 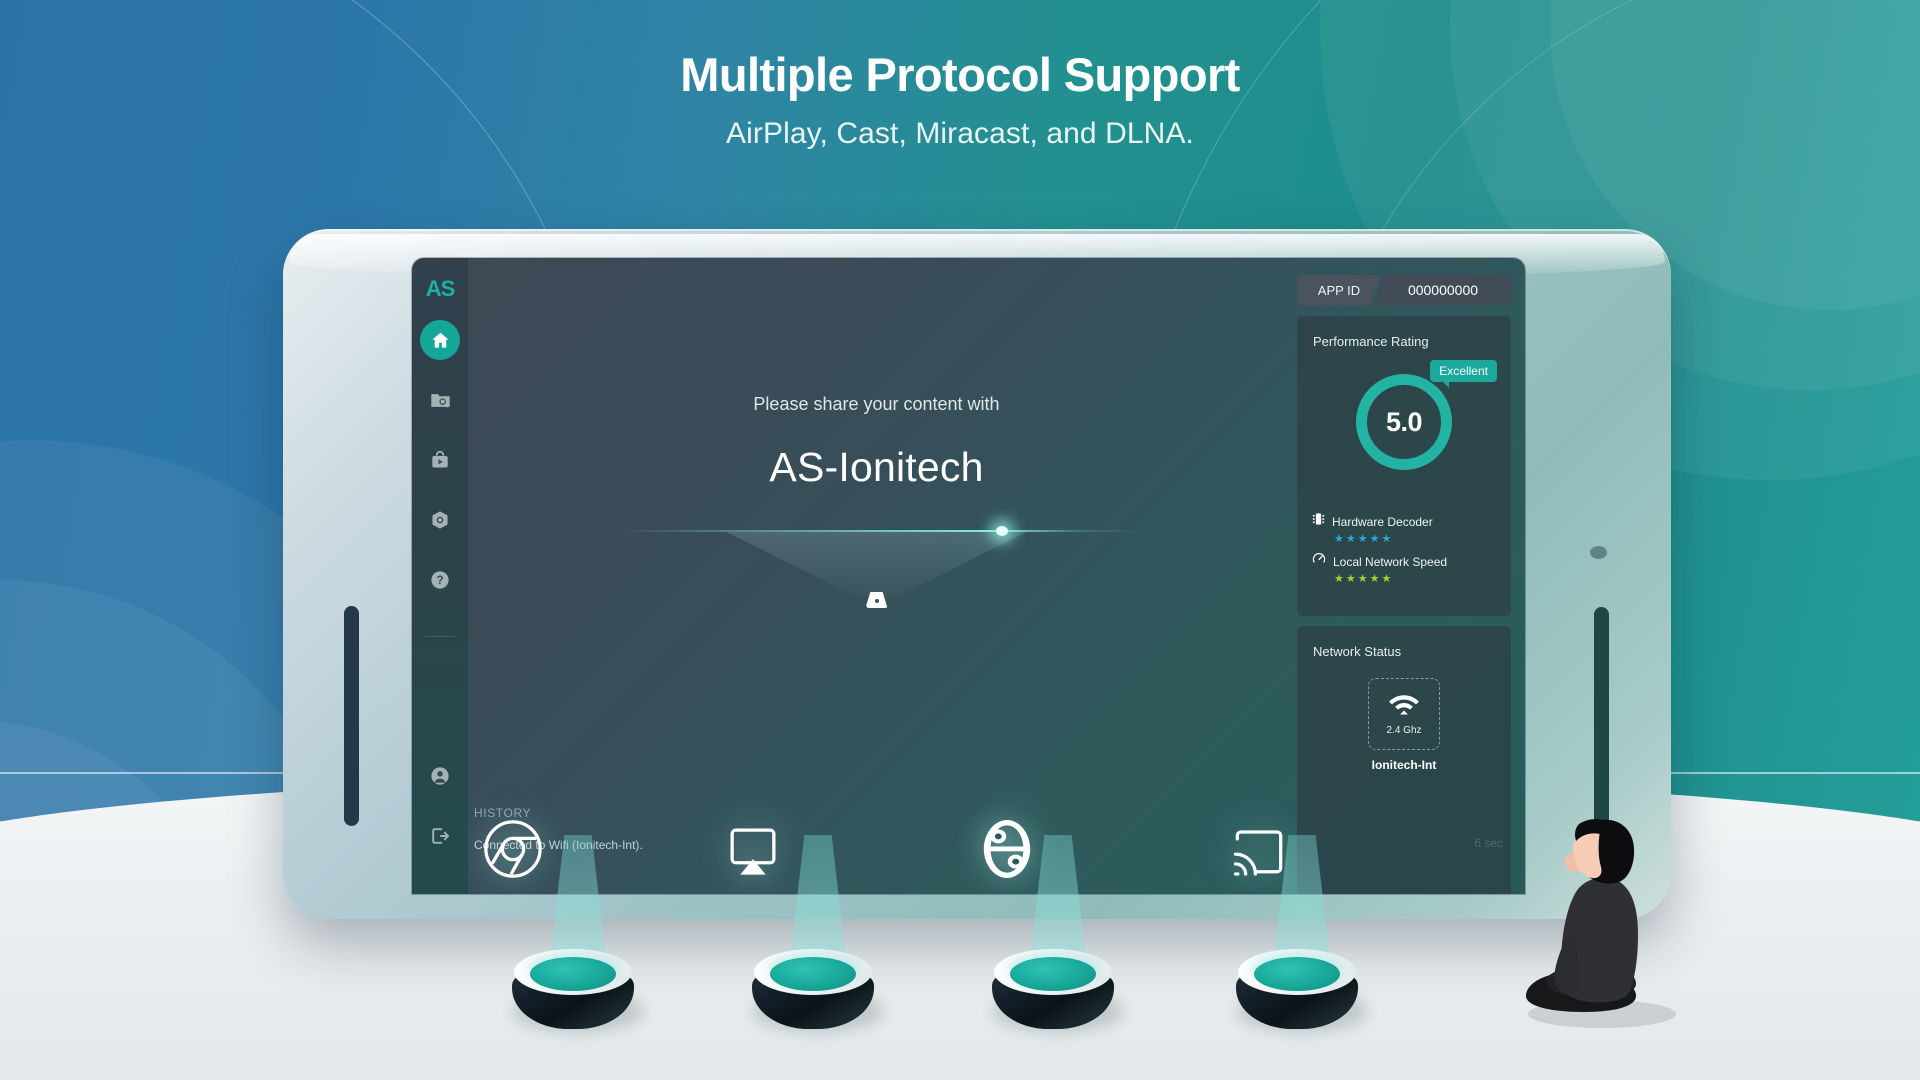 What do you see at coordinates (1598, 552) in the screenshot?
I see `camera-icon` at bounding box center [1598, 552].